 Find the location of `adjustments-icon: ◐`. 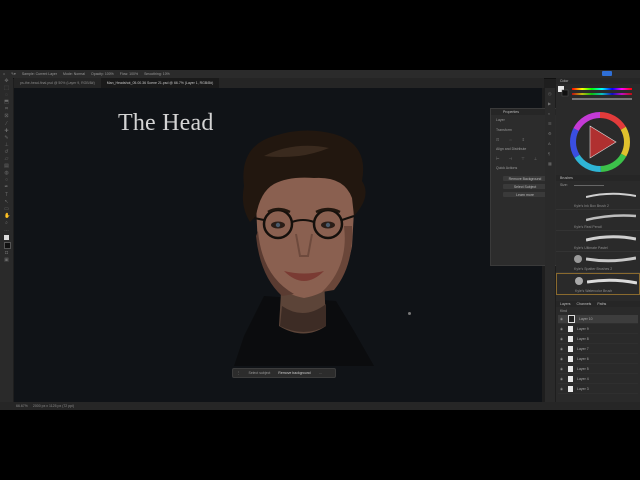

adjustments-icon: ◐ is located at coordinates (550, 114).